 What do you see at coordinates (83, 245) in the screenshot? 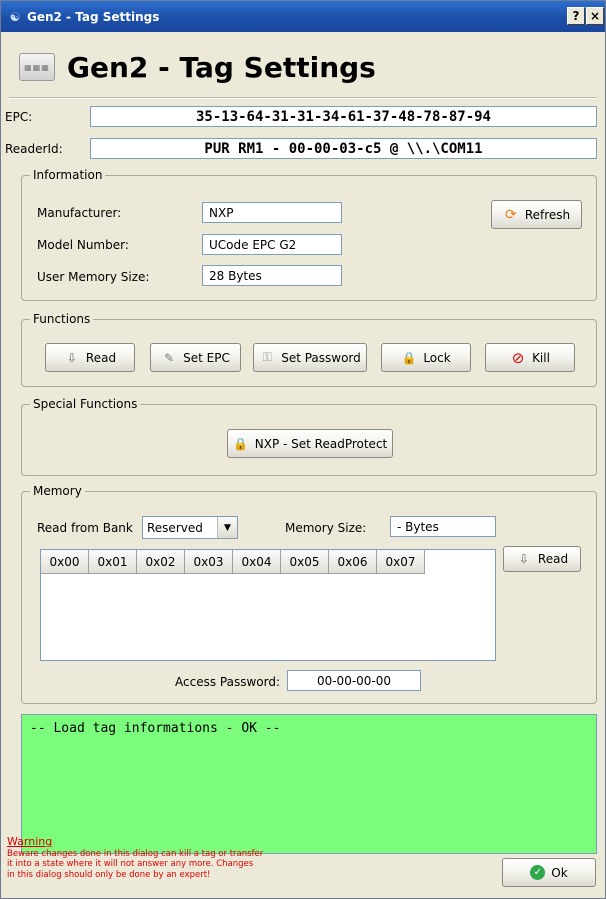
I see `model-number-label: Model Number:` at bounding box center [83, 245].